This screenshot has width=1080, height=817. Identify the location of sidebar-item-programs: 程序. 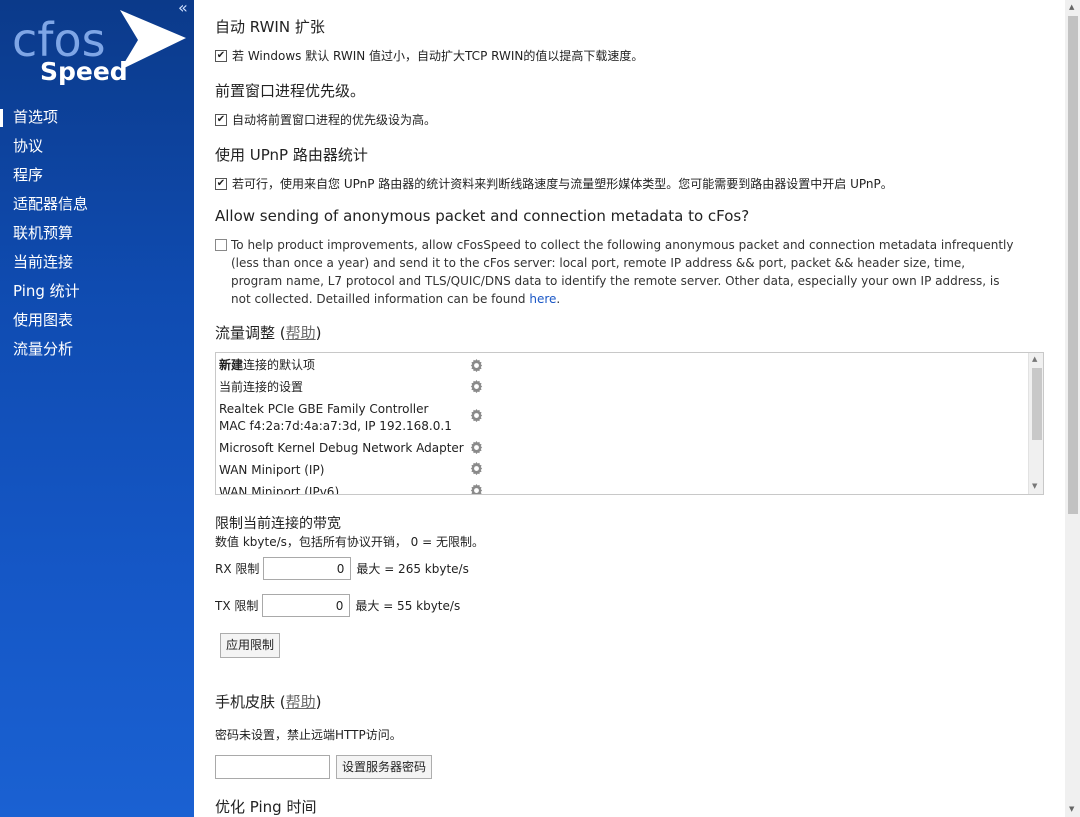
(97, 175).